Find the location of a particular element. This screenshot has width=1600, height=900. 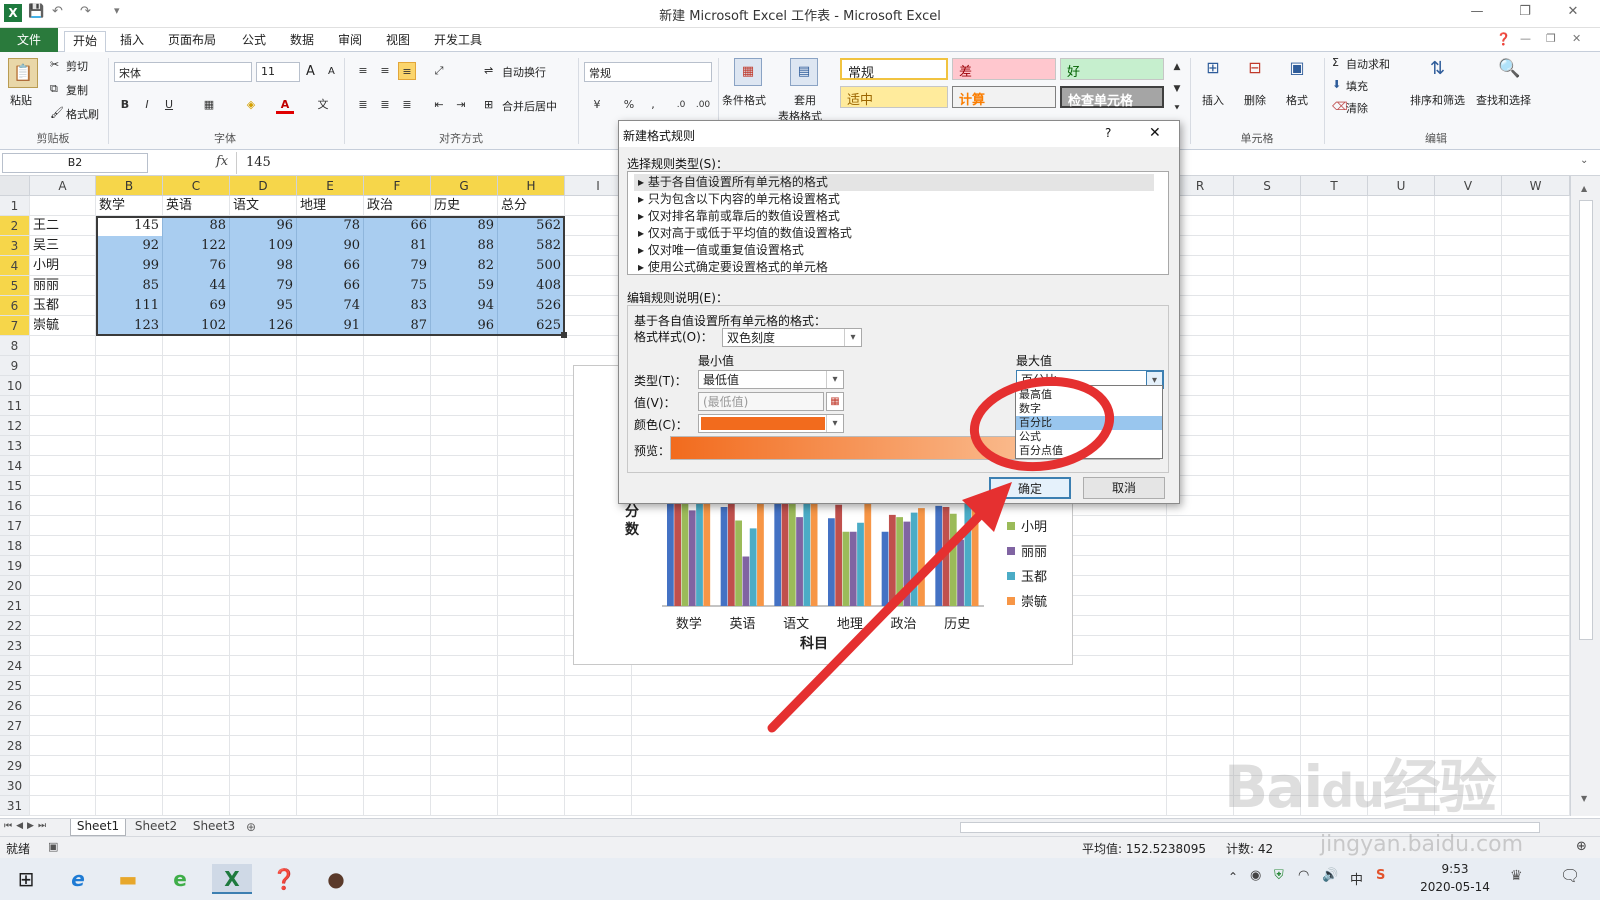

sheet-nav-arrows-icon: ⏮◀▶⏭ is located at coordinates (27, 826).